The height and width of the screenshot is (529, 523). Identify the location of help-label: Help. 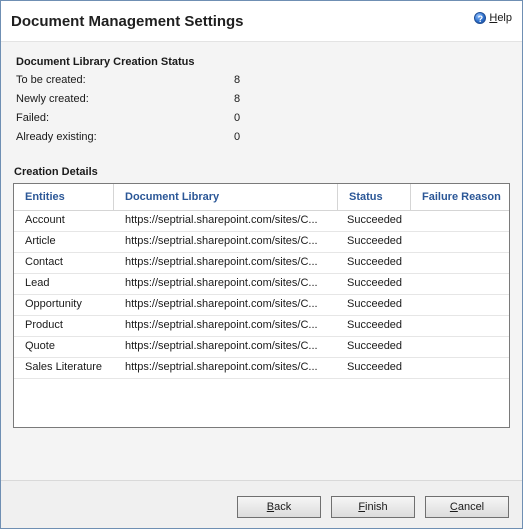
(500, 18).